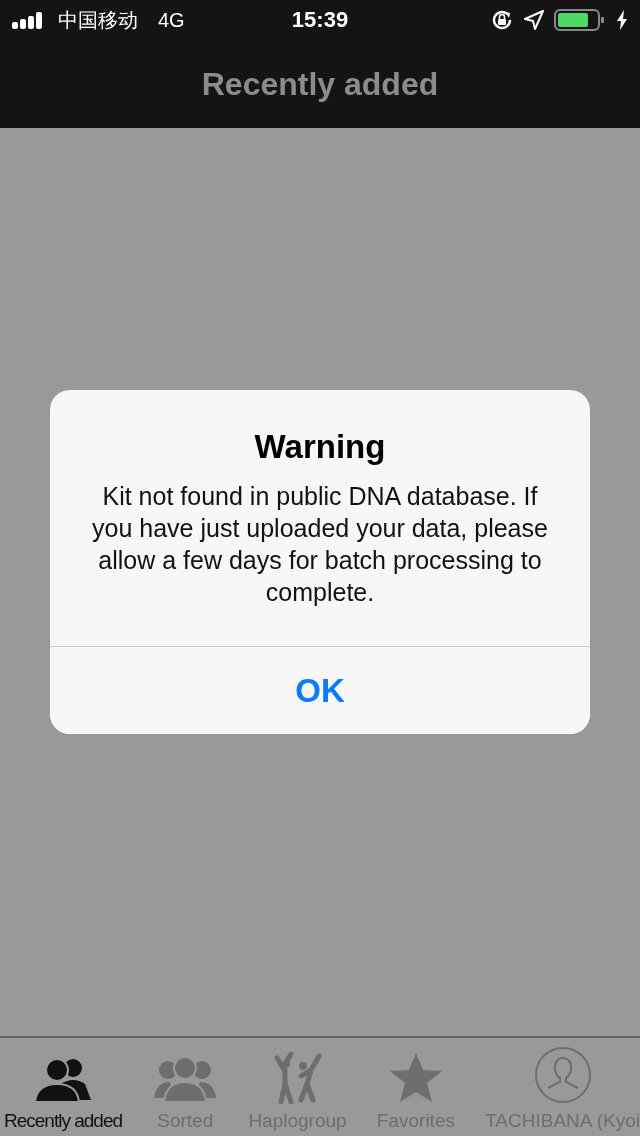 The image size is (640, 1136). What do you see at coordinates (320, 544) in the screenshot?
I see `alert-message: Kit not found in public DNA database. If you have just uploaded your data, please allow a few days for batch processing to complete.` at bounding box center [320, 544].